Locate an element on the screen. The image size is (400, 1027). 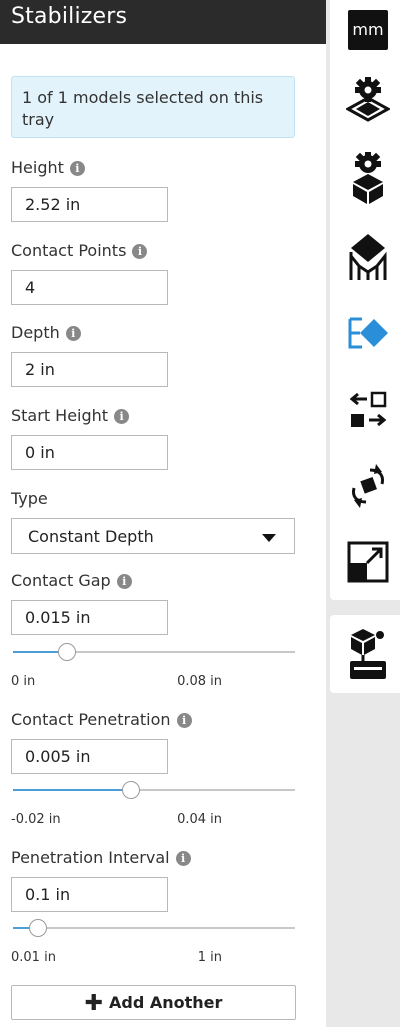
units-label: mm is located at coordinates (368, 30).